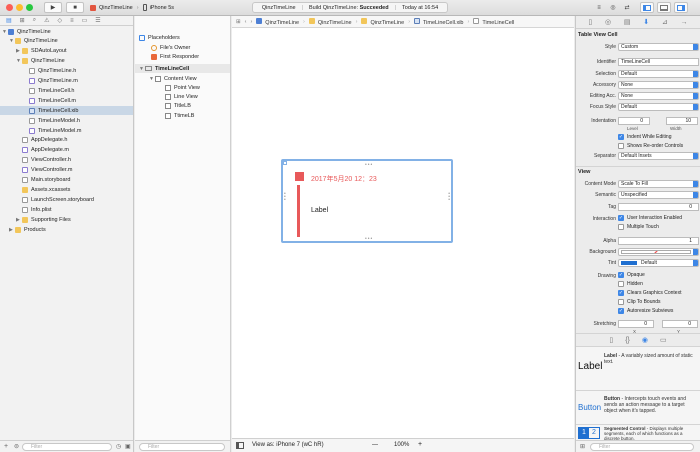 This screenshot has height=452, width=700. I want to click on identifier-field: TimeLineCell, so click(658, 62).